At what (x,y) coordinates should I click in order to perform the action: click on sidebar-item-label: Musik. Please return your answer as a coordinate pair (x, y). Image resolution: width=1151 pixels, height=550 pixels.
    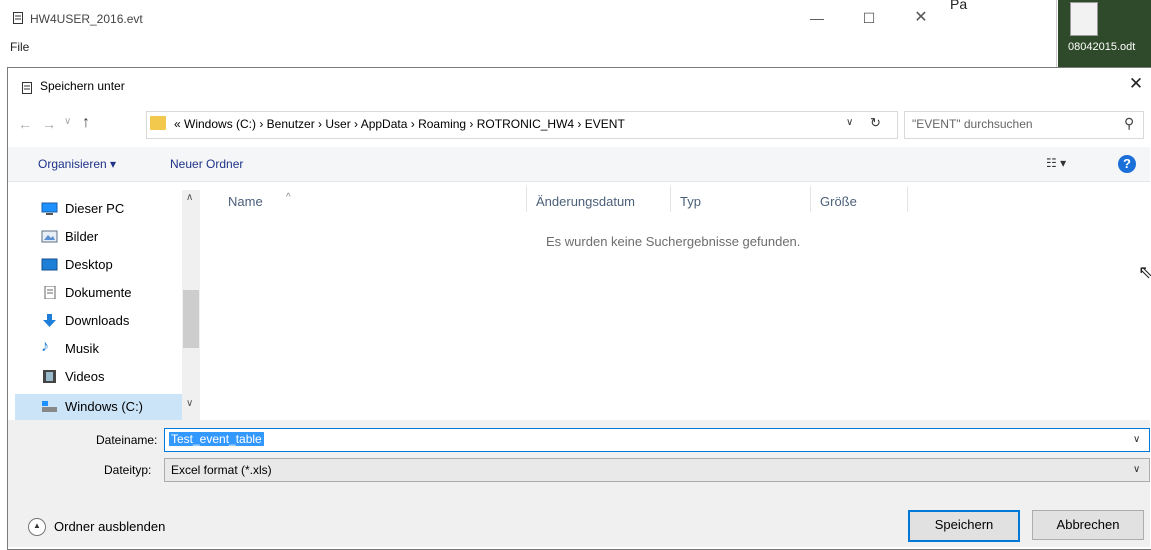
    Looking at the image, I should click on (82, 348).